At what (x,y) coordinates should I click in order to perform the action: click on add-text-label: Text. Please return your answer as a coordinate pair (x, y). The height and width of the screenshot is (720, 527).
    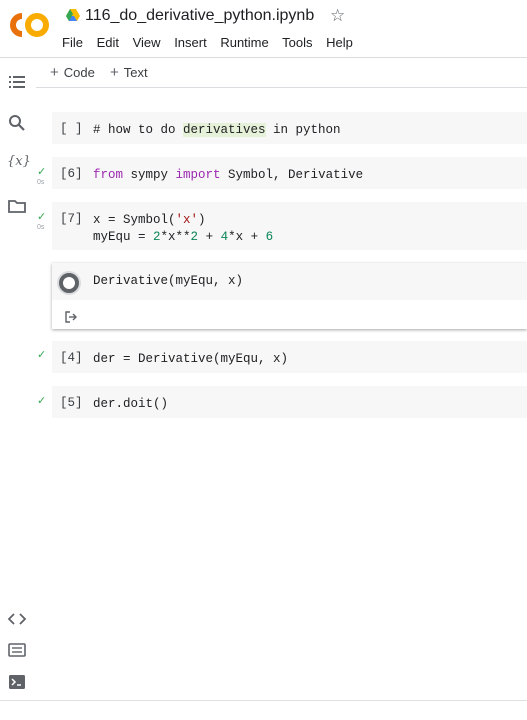
    Looking at the image, I should click on (135, 72).